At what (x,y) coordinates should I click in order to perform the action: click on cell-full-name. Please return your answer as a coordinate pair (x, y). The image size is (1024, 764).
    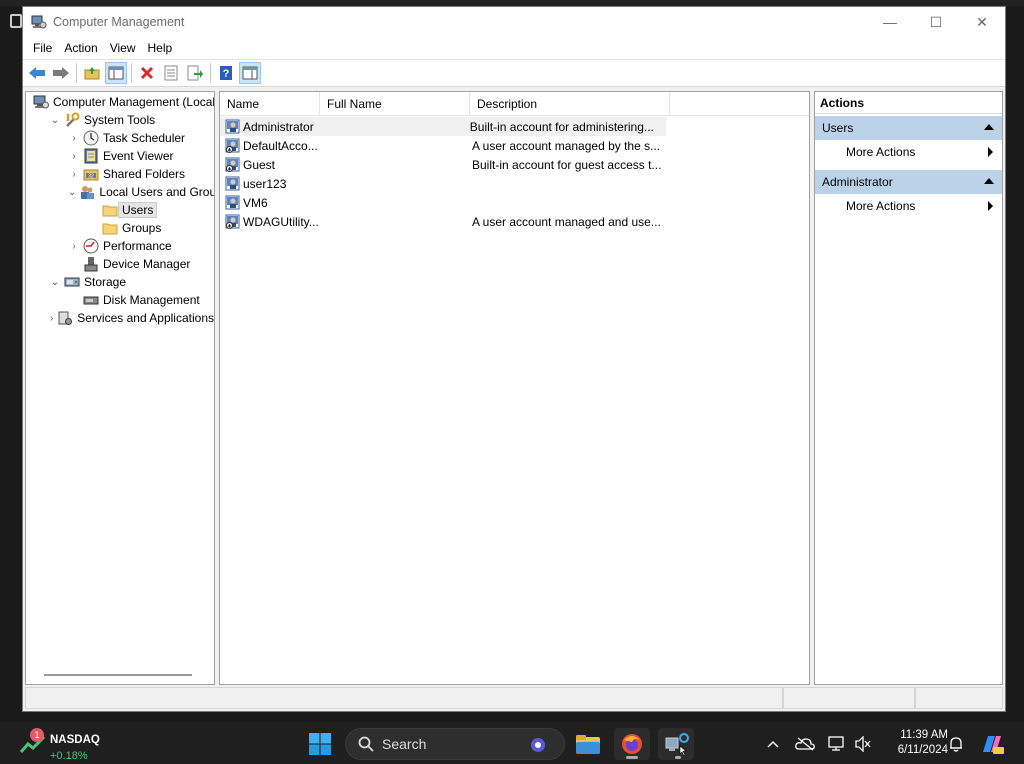
    Looking at the image, I should click on (395, 202).